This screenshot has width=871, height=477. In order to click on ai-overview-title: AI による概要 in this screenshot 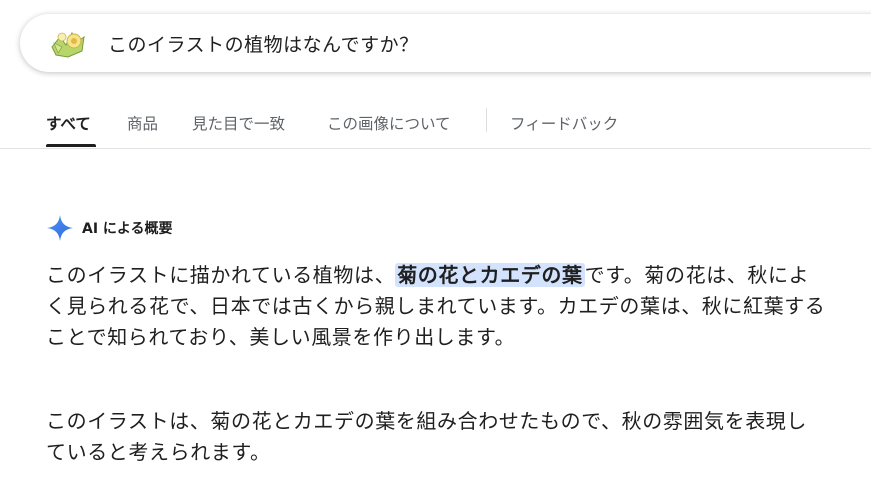, I will do `click(127, 229)`.